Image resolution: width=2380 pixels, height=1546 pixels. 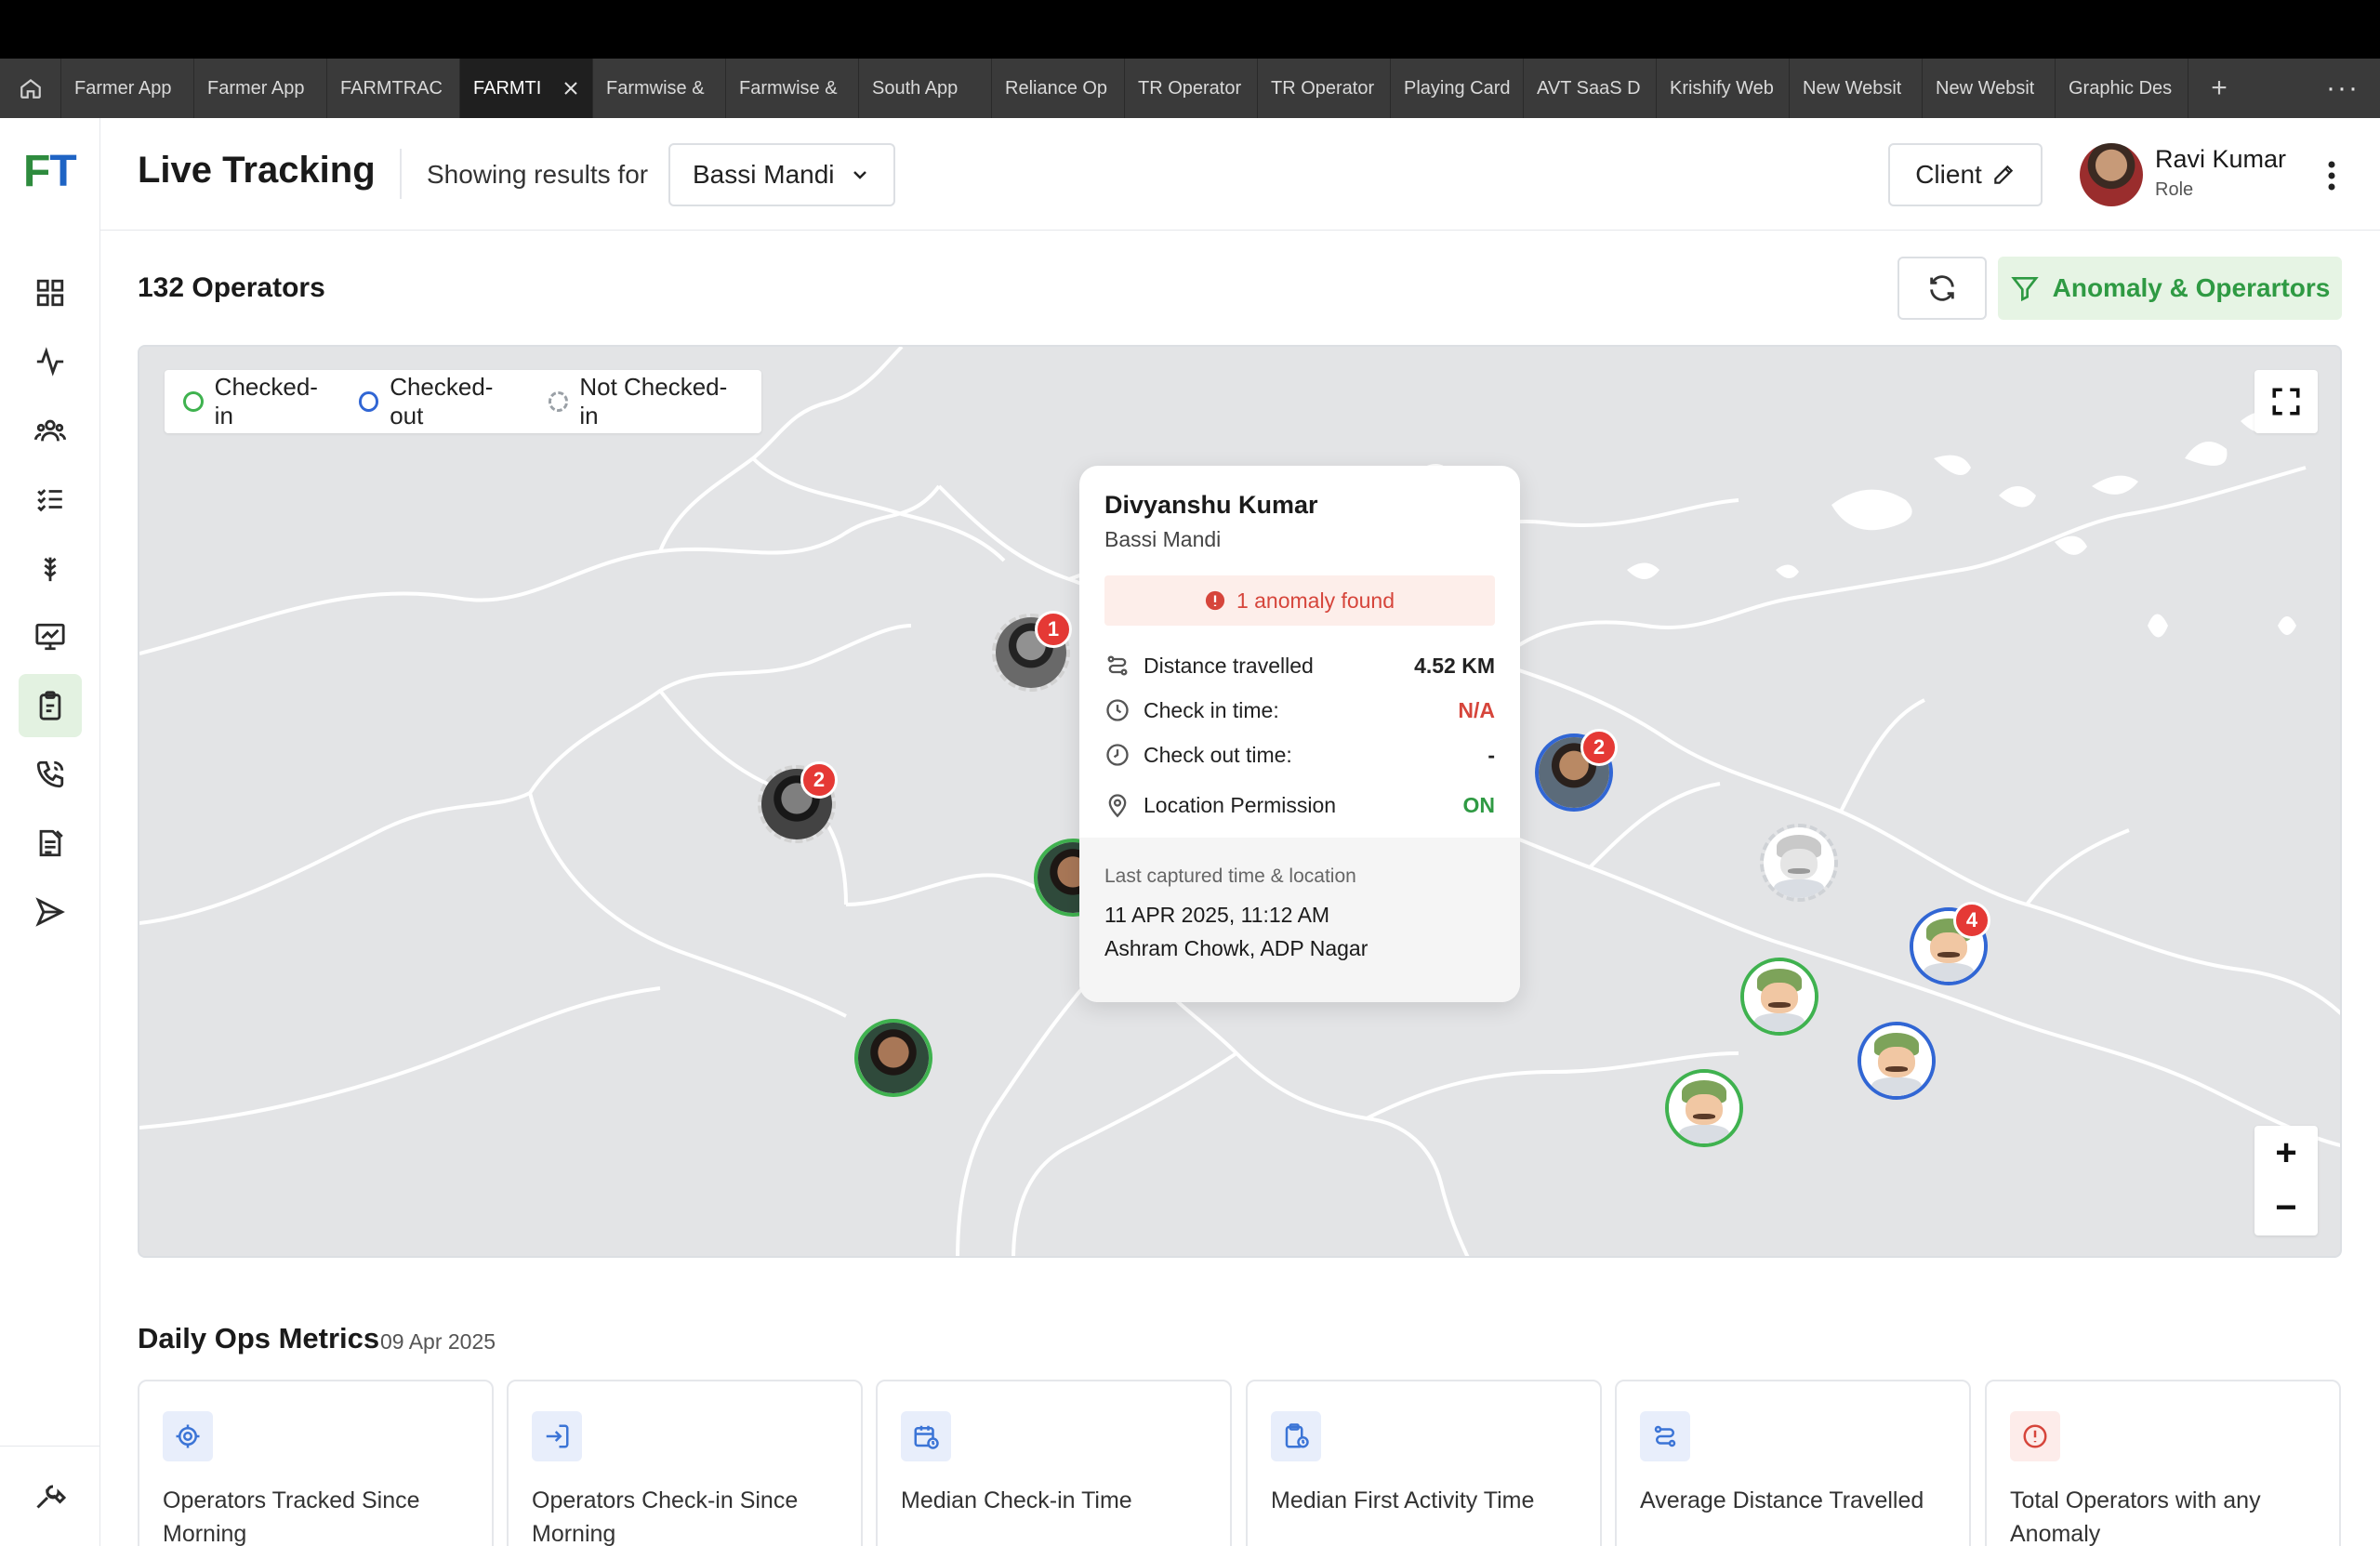 I want to click on tab-label: Farmwise &, so click(x=655, y=88).